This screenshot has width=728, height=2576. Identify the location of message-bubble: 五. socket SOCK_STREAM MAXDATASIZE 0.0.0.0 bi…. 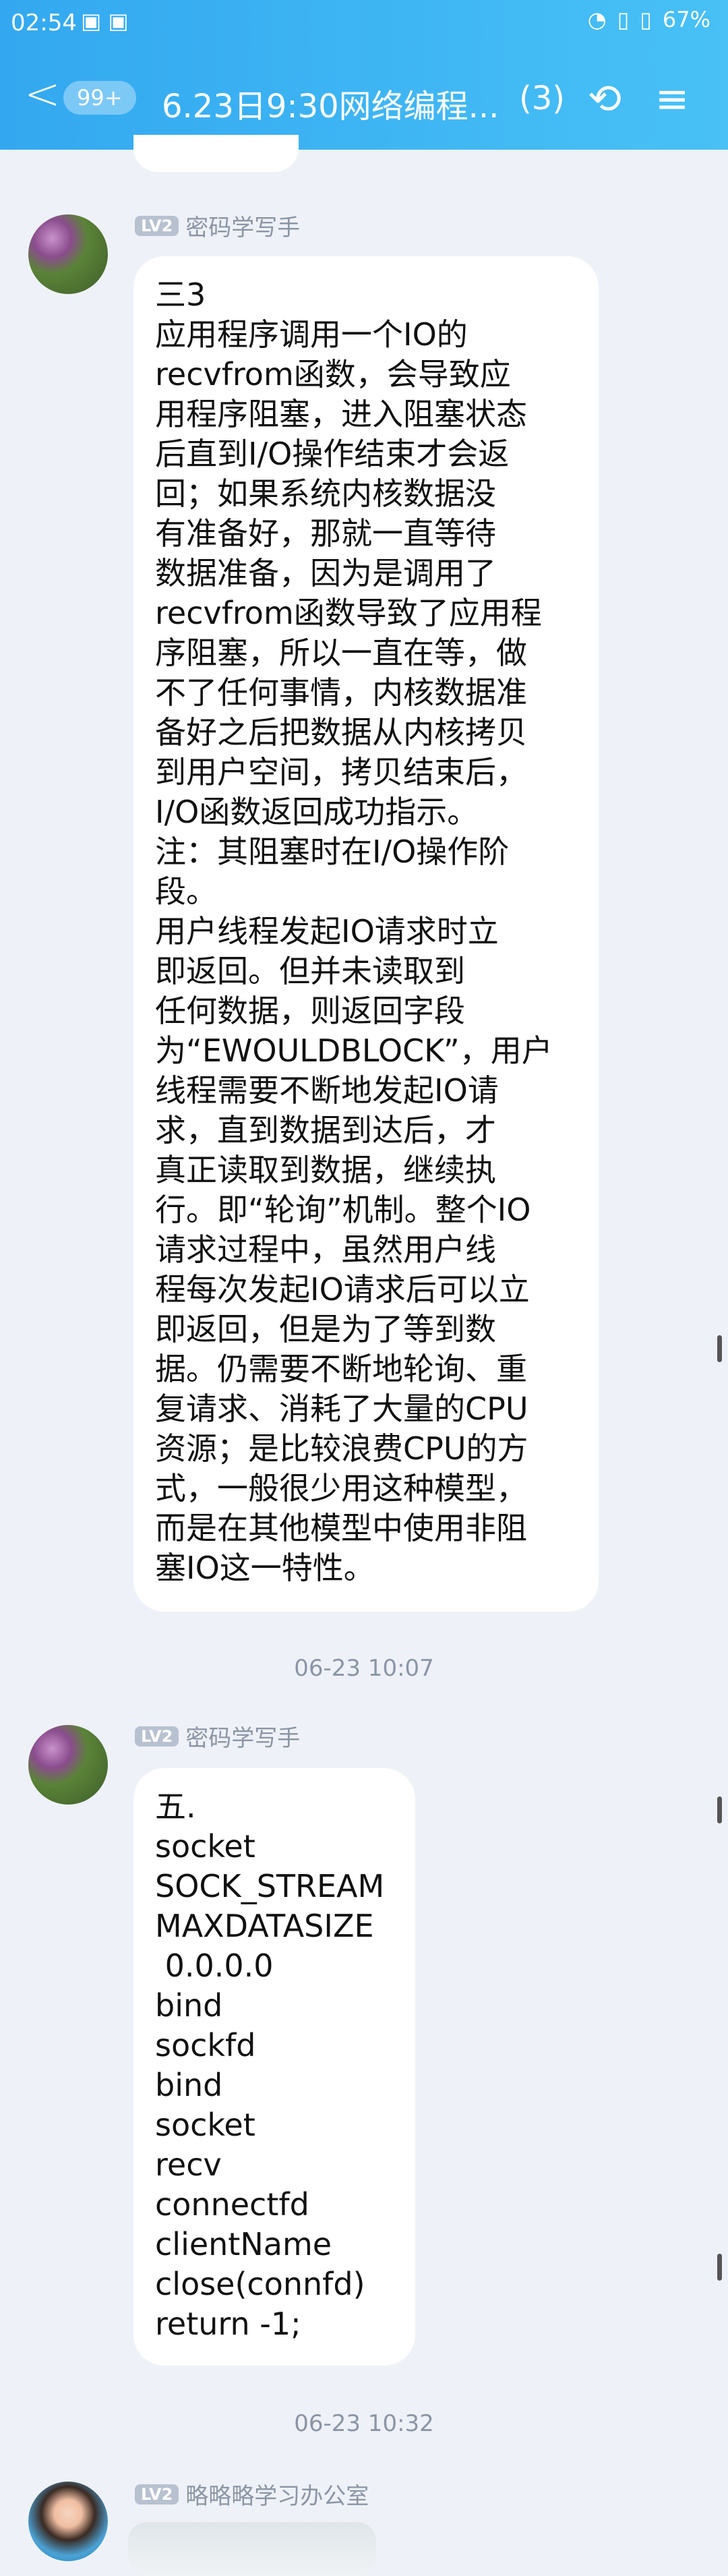
(274, 2067).